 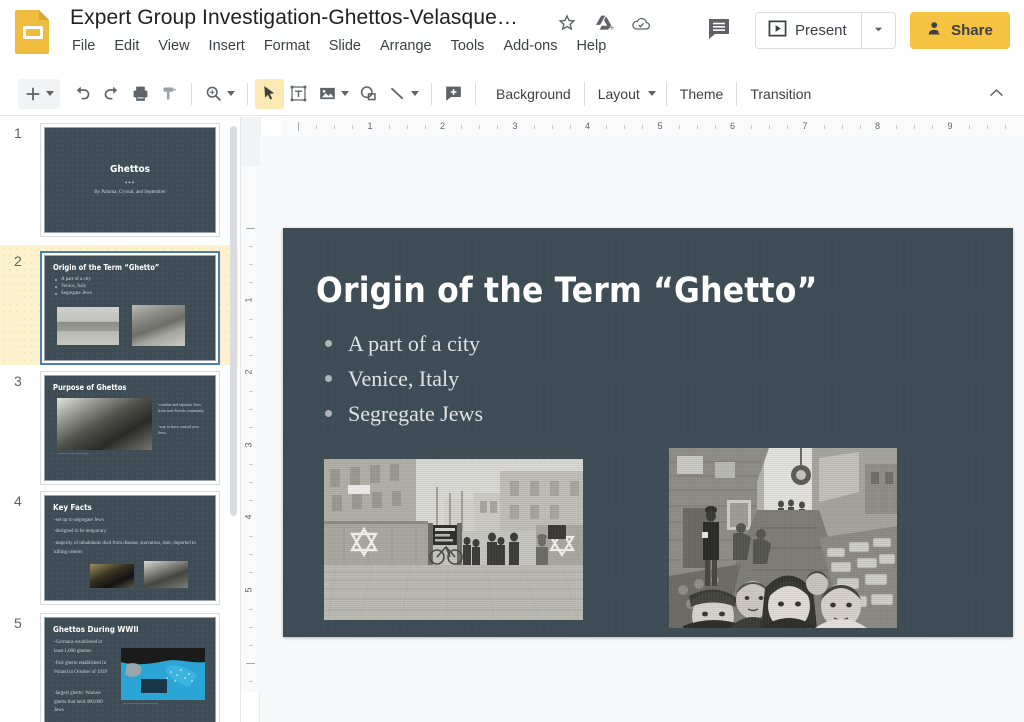 I want to click on mini-bullet: A part of a city, so click(x=76, y=279).